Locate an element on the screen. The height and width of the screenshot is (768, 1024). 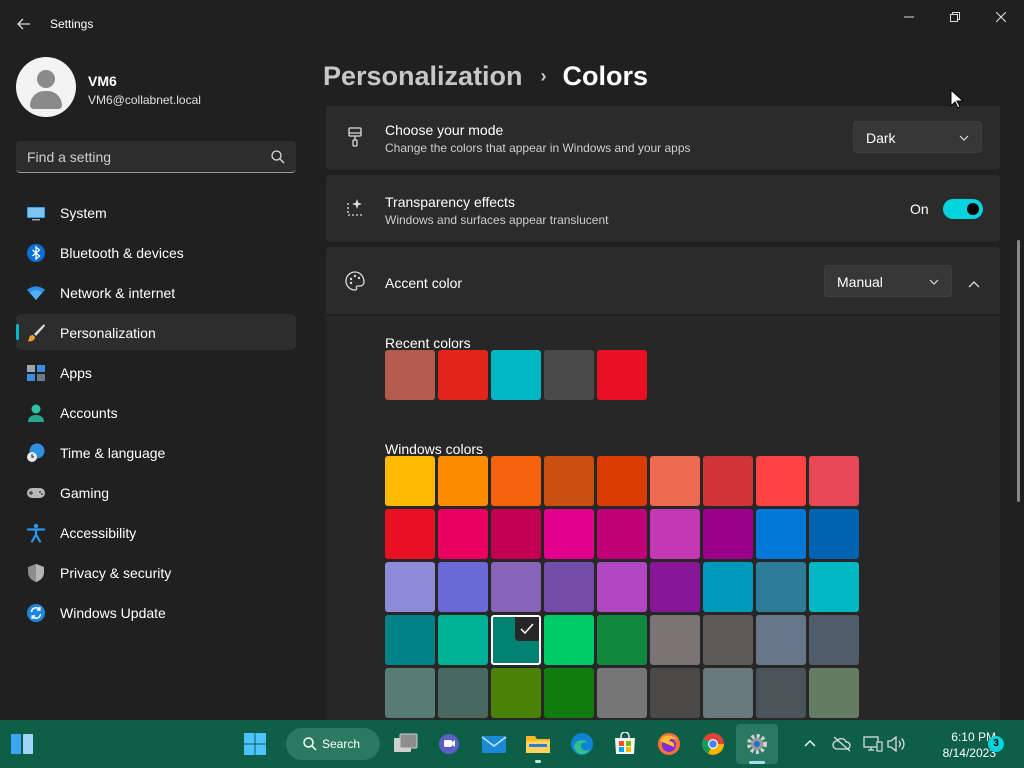
sidebar-item-time-language: Time & language is located at coordinates (156, 452).